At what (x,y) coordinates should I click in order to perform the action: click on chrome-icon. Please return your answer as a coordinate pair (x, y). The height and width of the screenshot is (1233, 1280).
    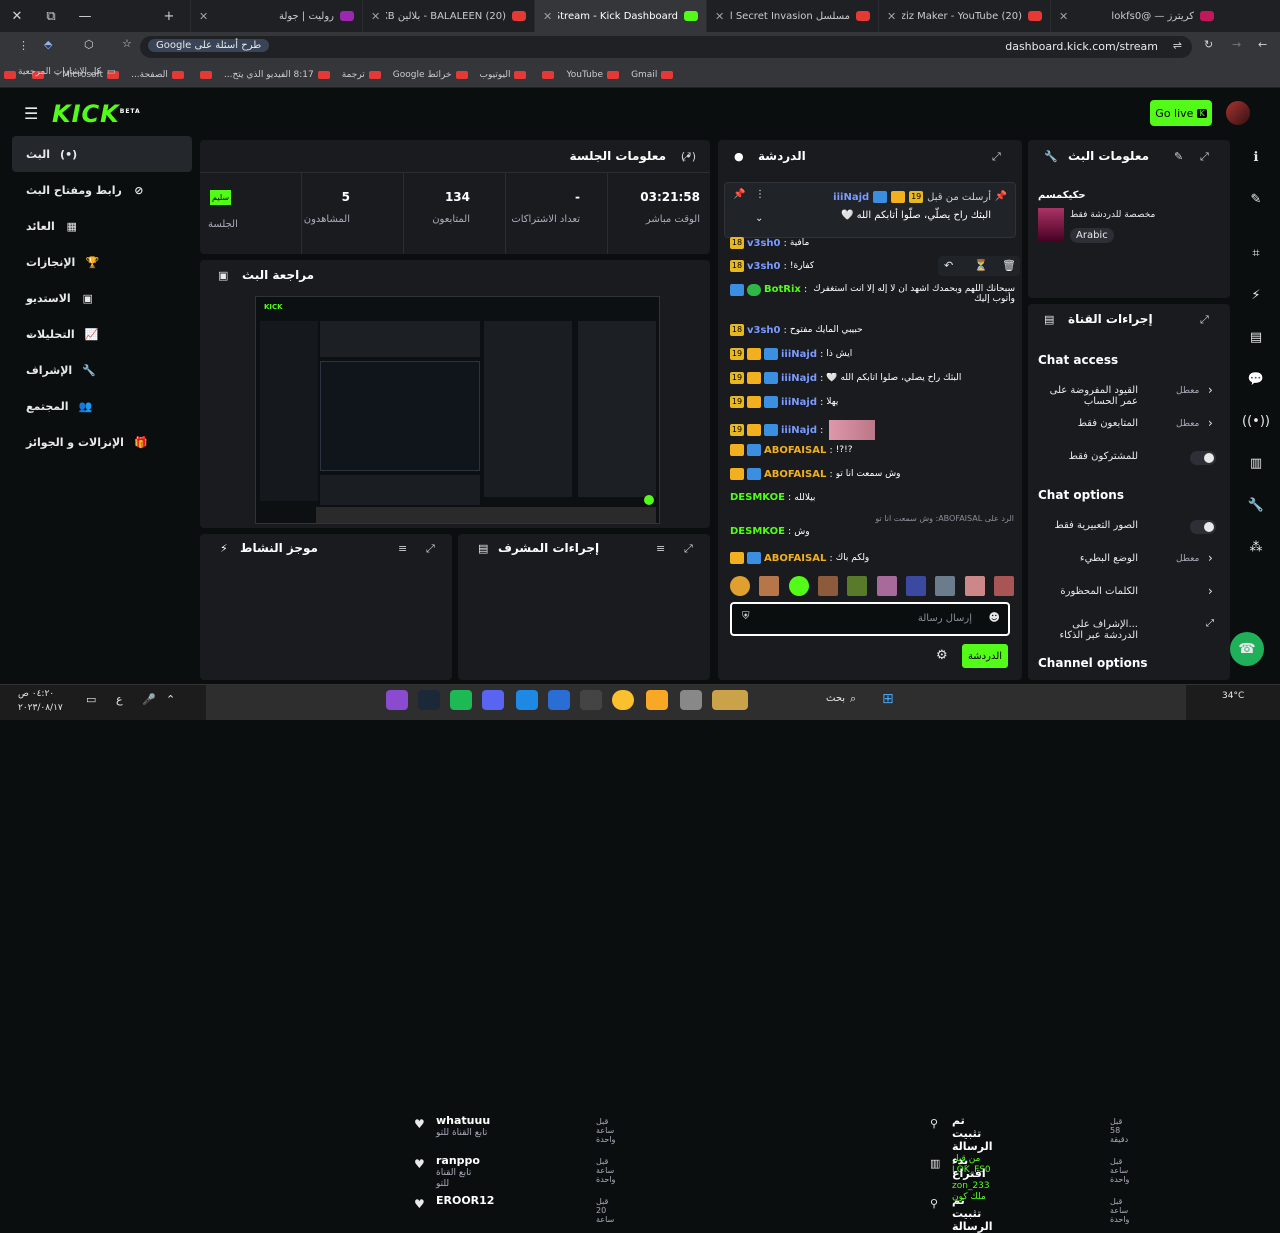
    Looking at the image, I should click on (623, 700).